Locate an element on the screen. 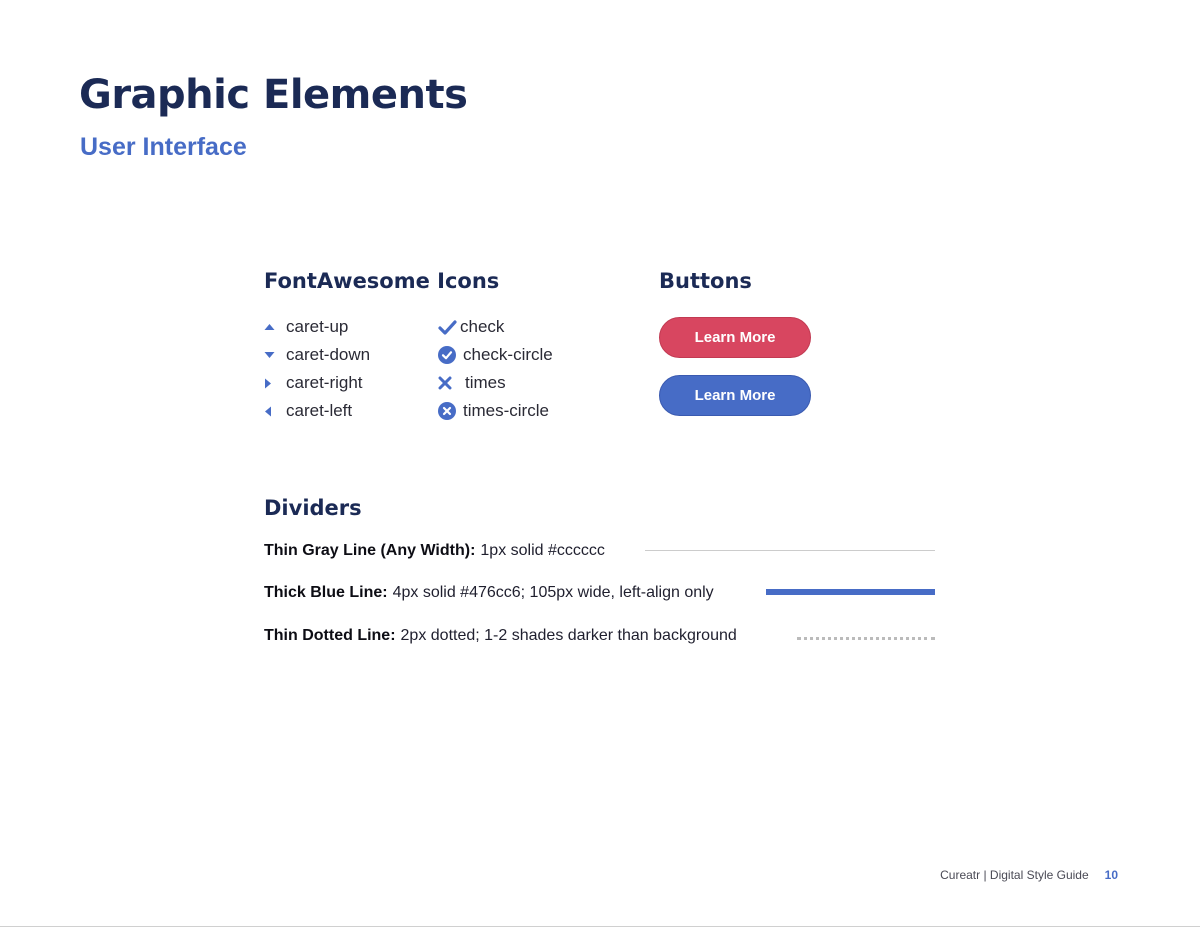 The width and height of the screenshot is (1200, 928). icon-label: caret-left is located at coordinates (319, 410).